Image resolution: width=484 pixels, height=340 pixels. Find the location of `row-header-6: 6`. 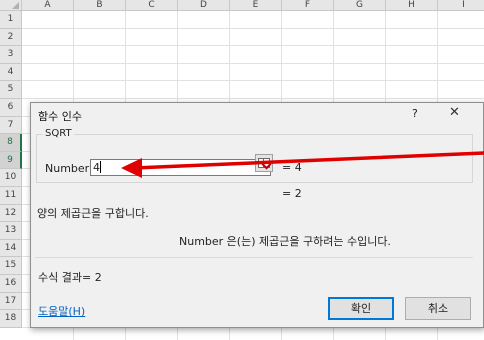

row-header-6: 6 is located at coordinates (11, 108).